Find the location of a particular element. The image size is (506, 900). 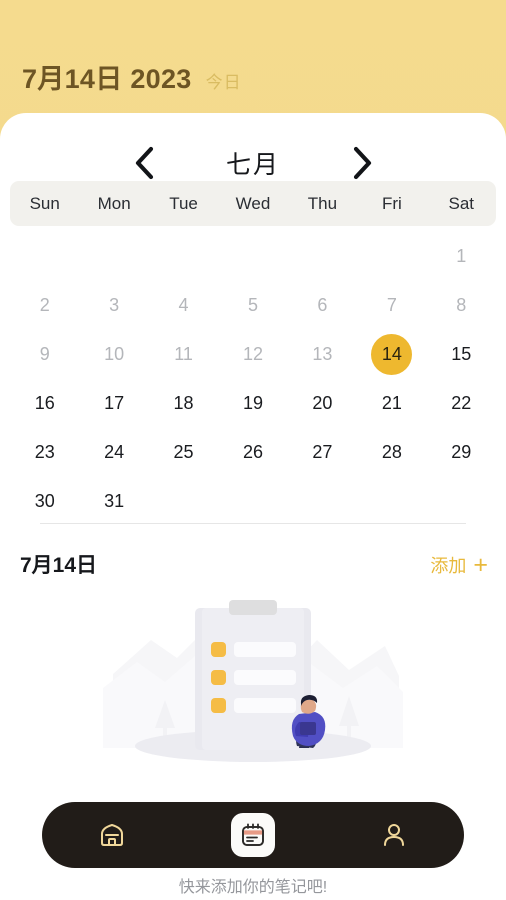

day-cell: 16 is located at coordinates (44, 403).